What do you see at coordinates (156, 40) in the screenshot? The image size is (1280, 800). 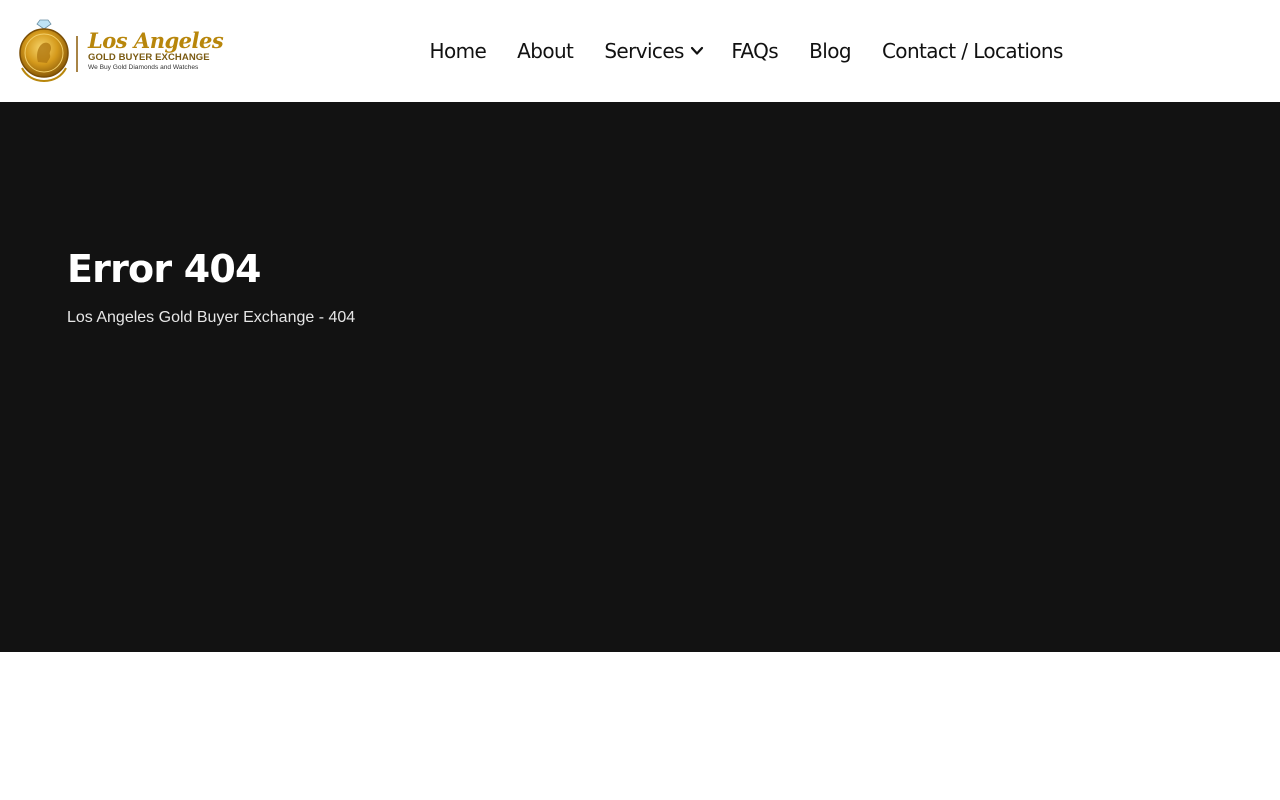 I see `logo-script-text: Los Angeles` at bounding box center [156, 40].